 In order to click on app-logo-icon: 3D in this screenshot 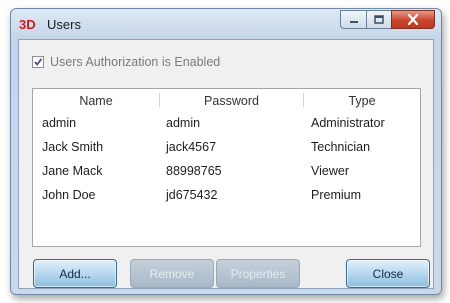, I will do `click(27, 24)`.